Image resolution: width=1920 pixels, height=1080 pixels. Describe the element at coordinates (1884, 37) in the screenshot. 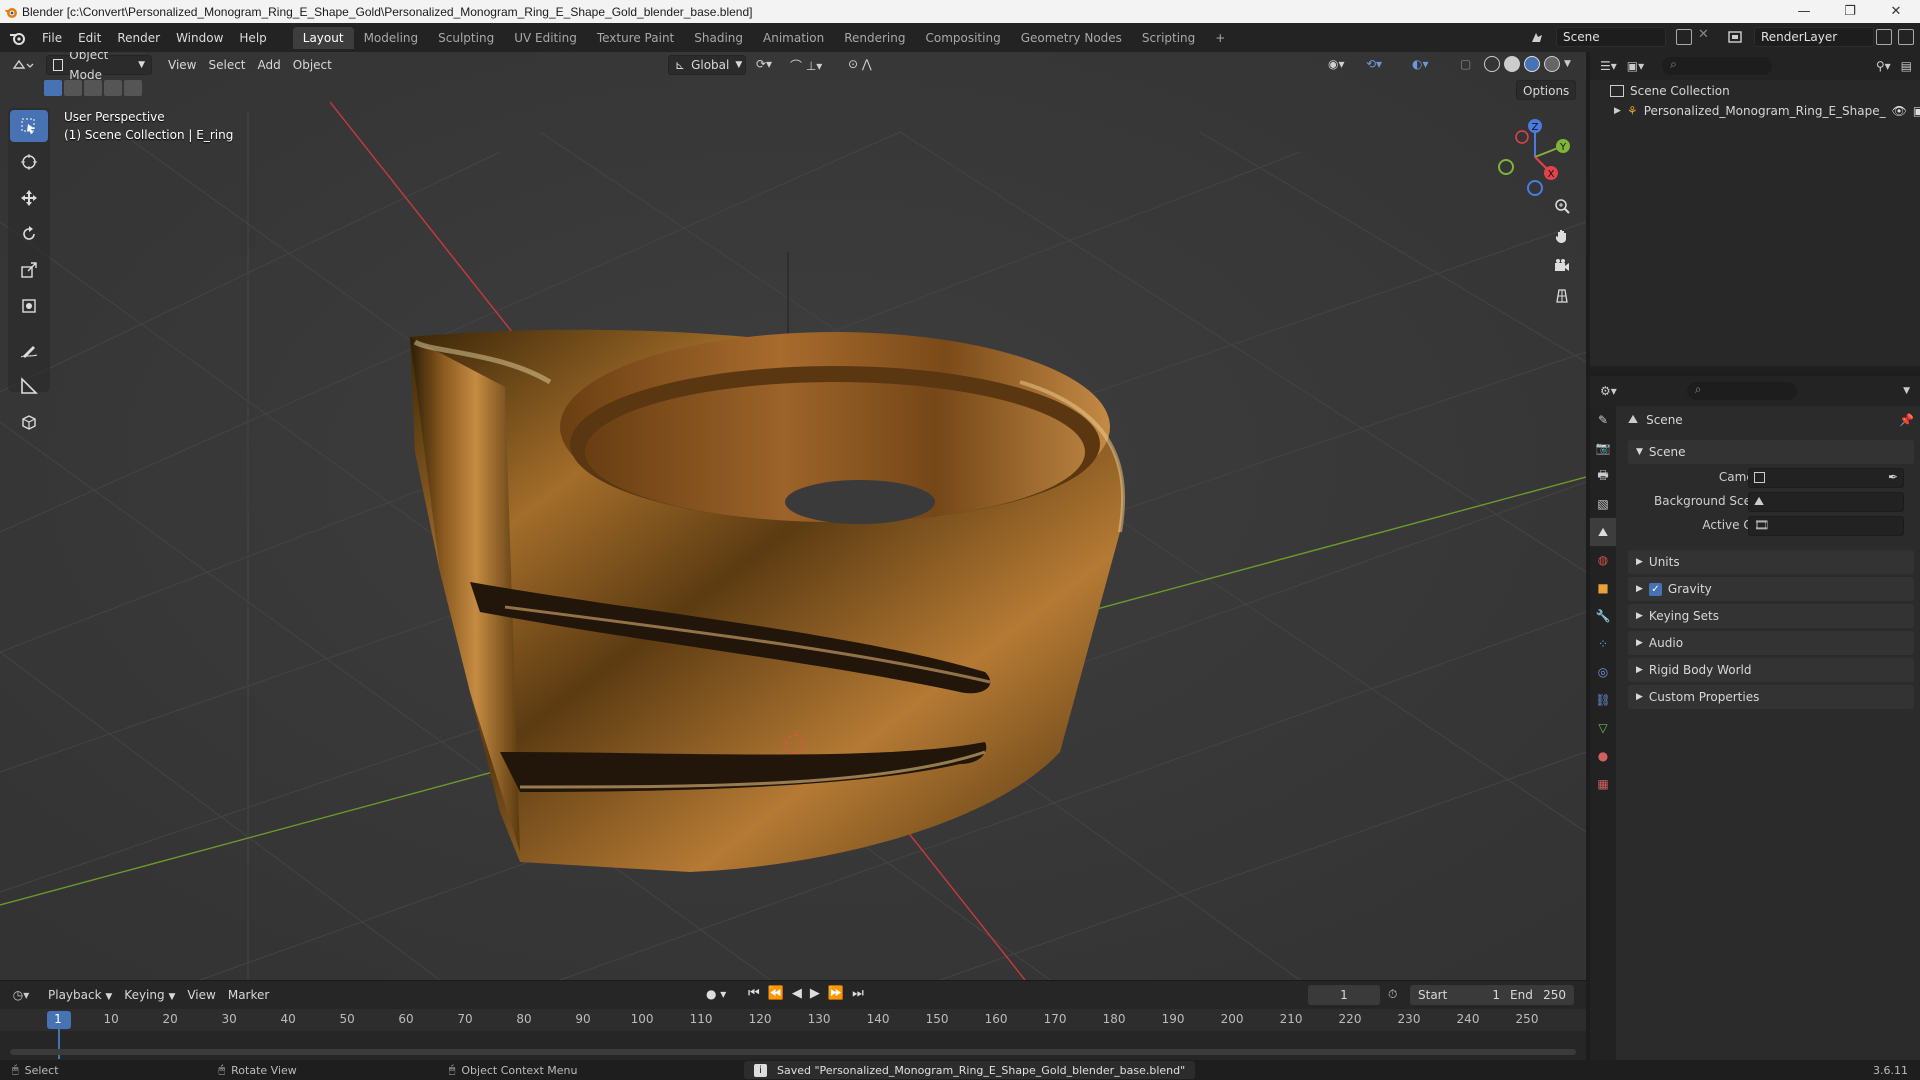

I see `new-view-layer-icon` at that location.